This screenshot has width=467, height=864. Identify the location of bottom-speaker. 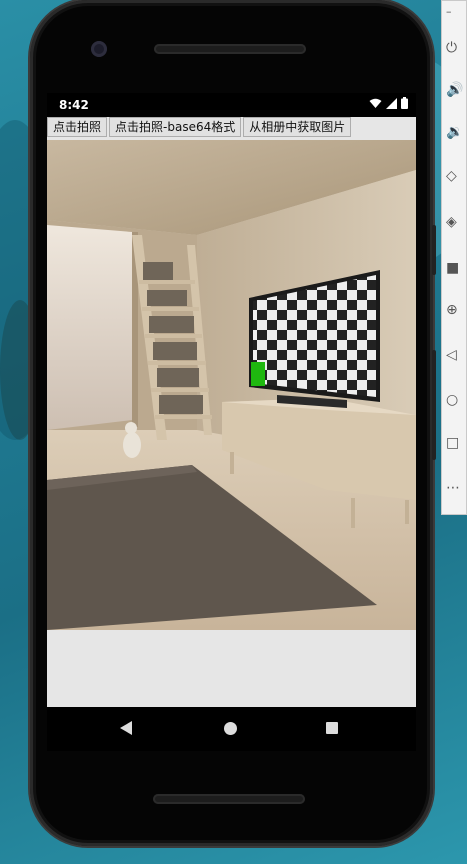
(229, 799).